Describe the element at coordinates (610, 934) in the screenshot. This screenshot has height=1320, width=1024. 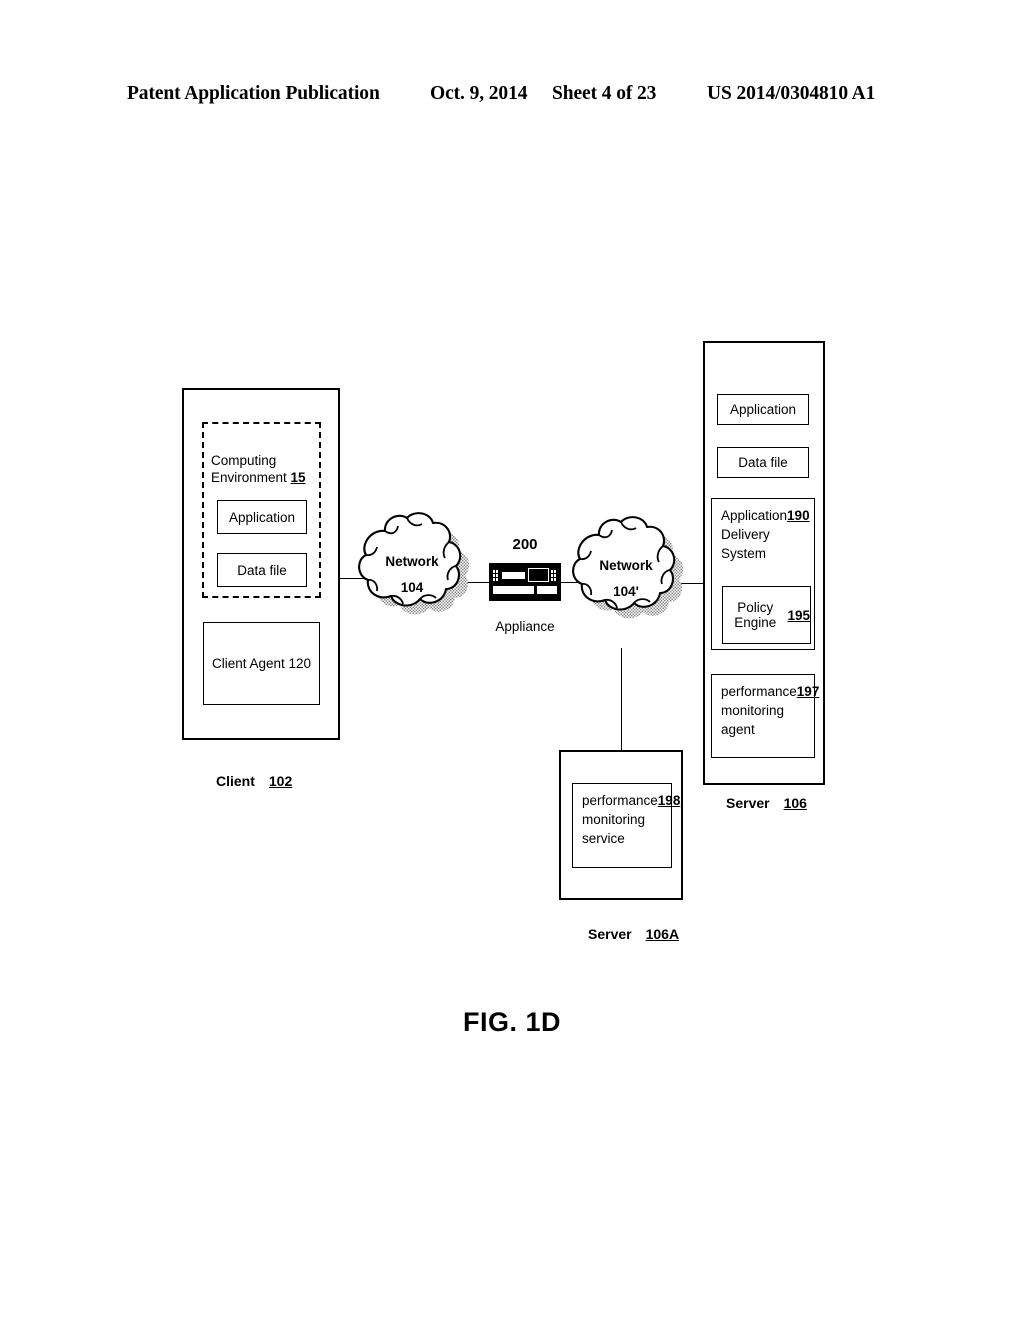
I see `server-106a-caption-label: Server` at that location.